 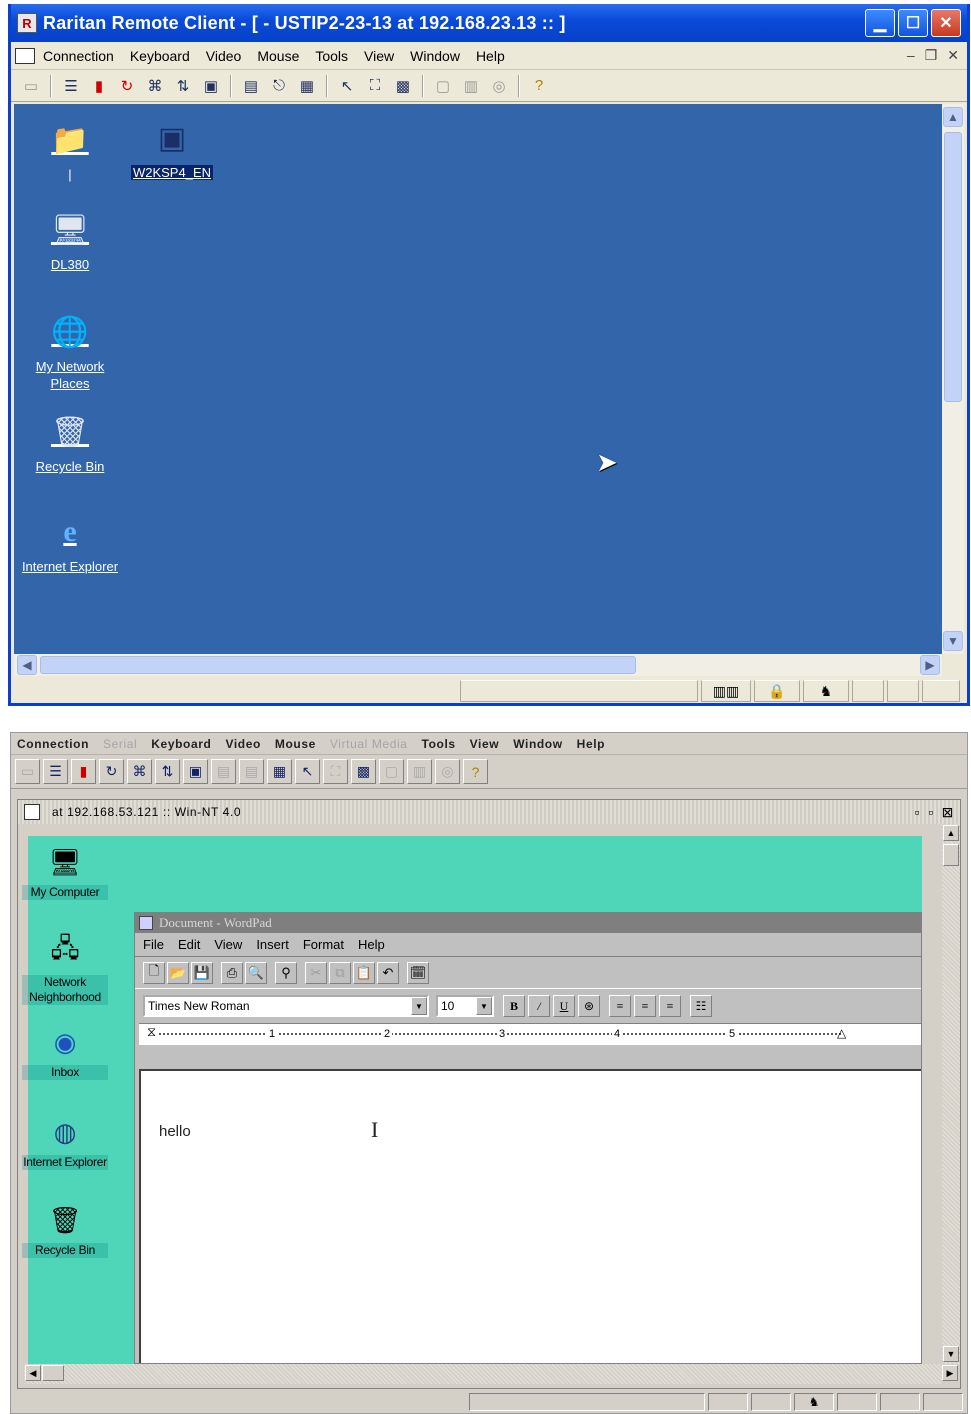 What do you see at coordinates (913, 23) in the screenshot?
I see `maximize-button: ☐` at bounding box center [913, 23].